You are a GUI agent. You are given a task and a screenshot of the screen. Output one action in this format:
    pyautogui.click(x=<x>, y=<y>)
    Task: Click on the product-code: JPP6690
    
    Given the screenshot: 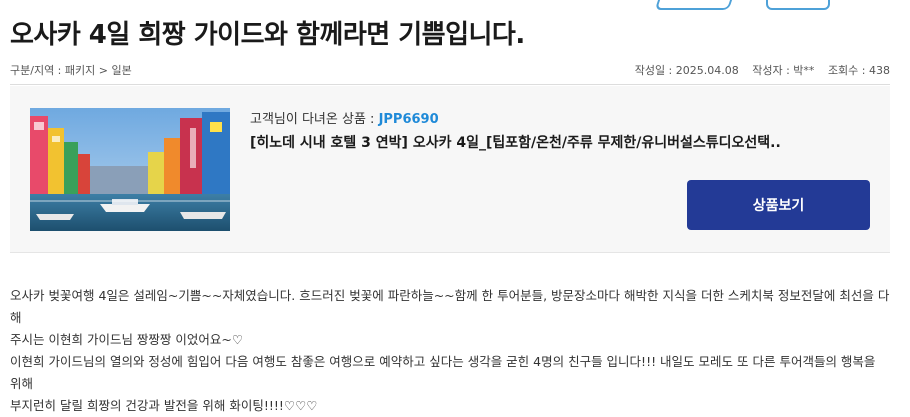 What is the action you would take?
    pyautogui.click(x=408, y=119)
    